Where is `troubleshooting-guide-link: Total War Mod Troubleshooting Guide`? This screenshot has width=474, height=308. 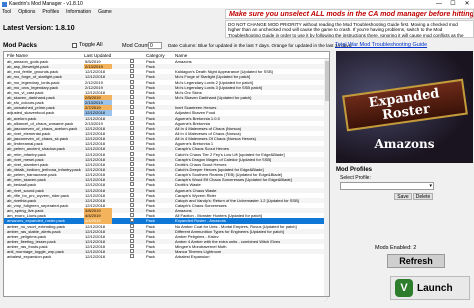
troubleshooting-guide-link: Total War Mod Troubleshooting Guide is located at coordinates (381, 45).